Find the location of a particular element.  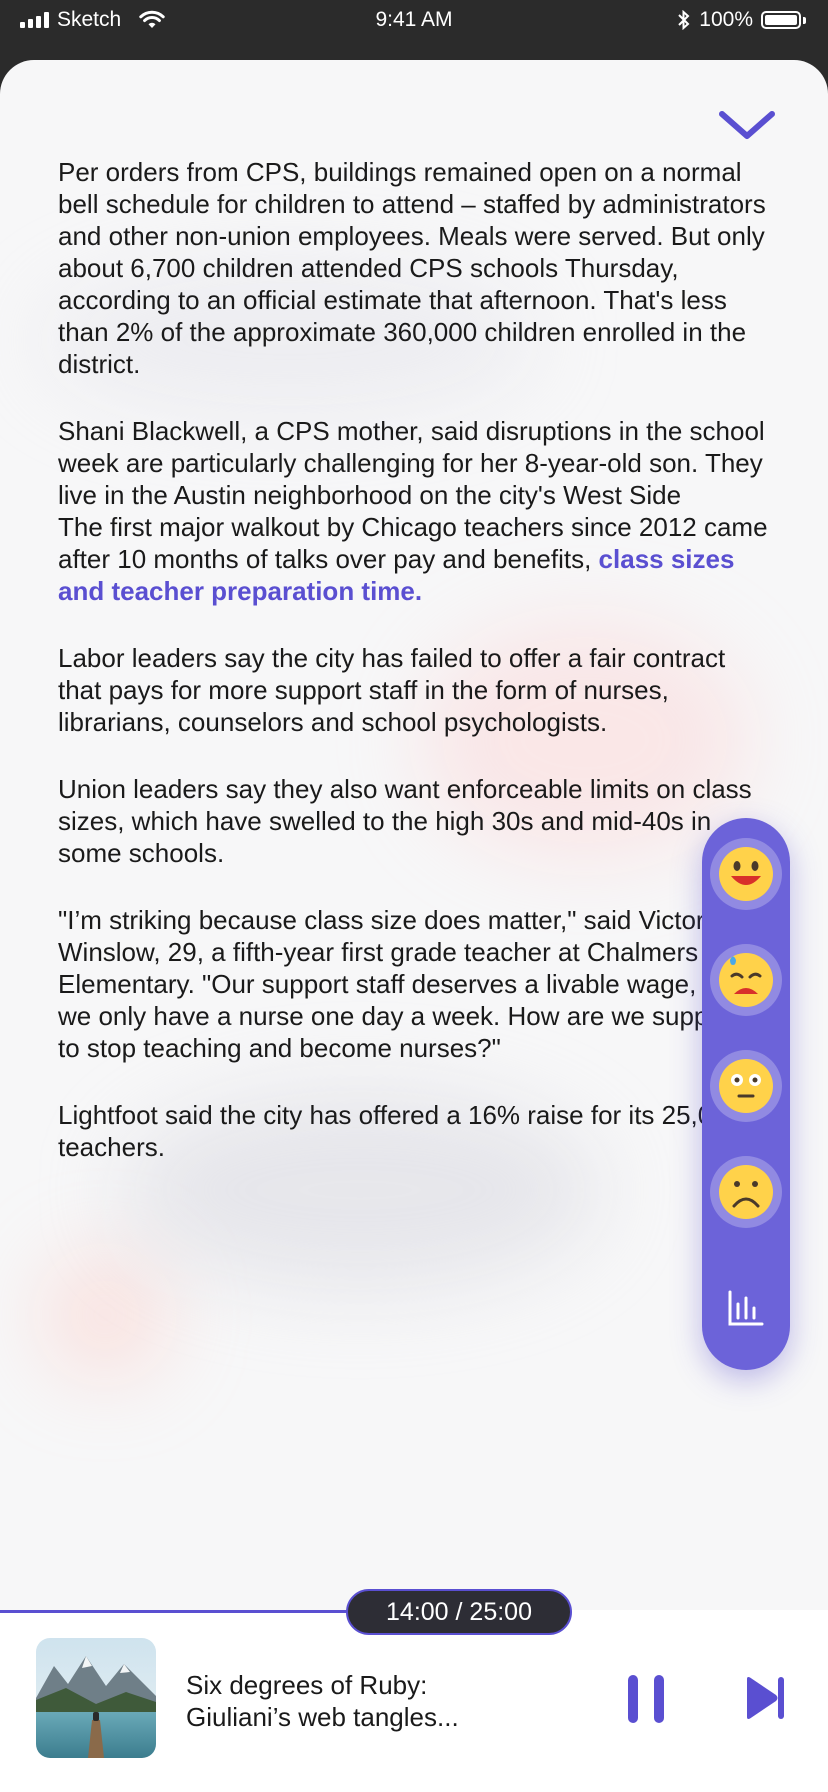

mountain-lake-image is located at coordinates (96, 1698).